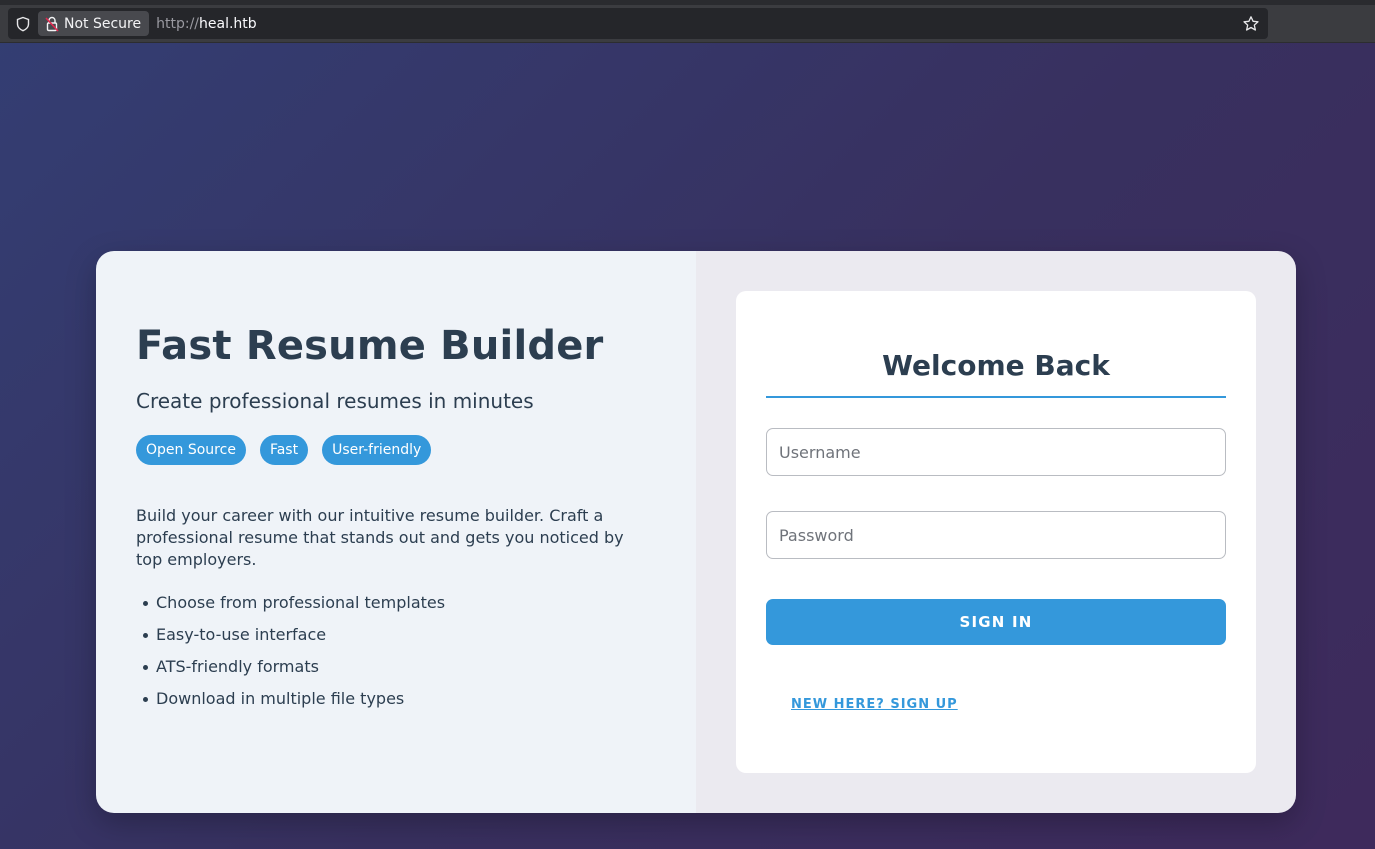 The height and width of the screenshot is (849, 1375). I want to click on not-secure-label: Not Secure, so click(103, 23).